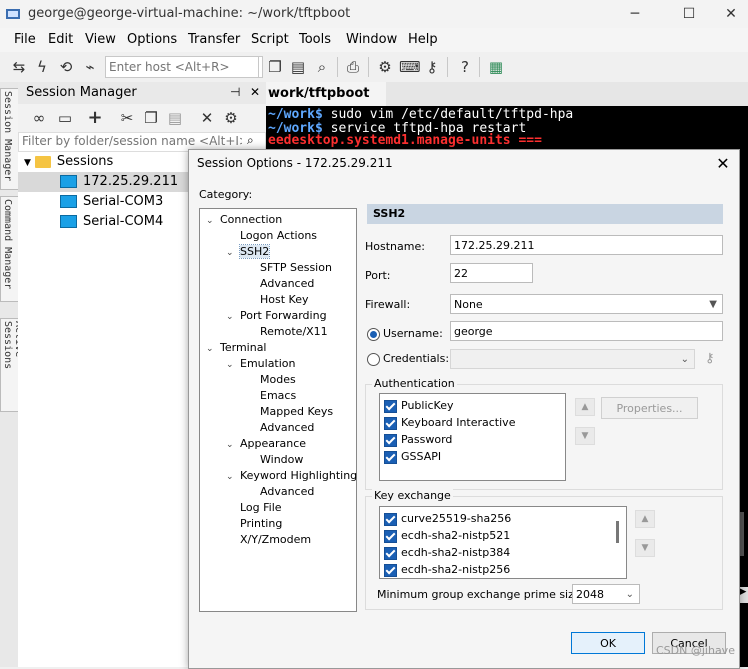  Describe the element at coordinates (742, 534) in the screenshot. I see `terminal-scrollbar` at that location.